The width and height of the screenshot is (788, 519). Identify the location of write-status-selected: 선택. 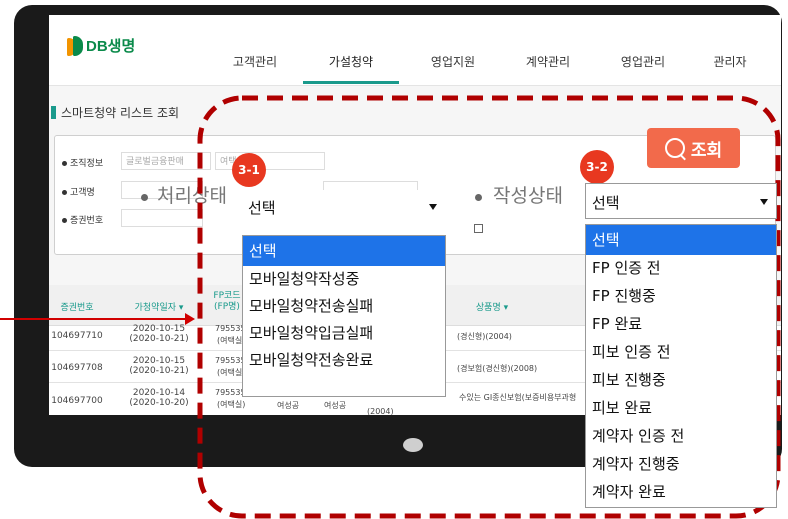
(606, 203).